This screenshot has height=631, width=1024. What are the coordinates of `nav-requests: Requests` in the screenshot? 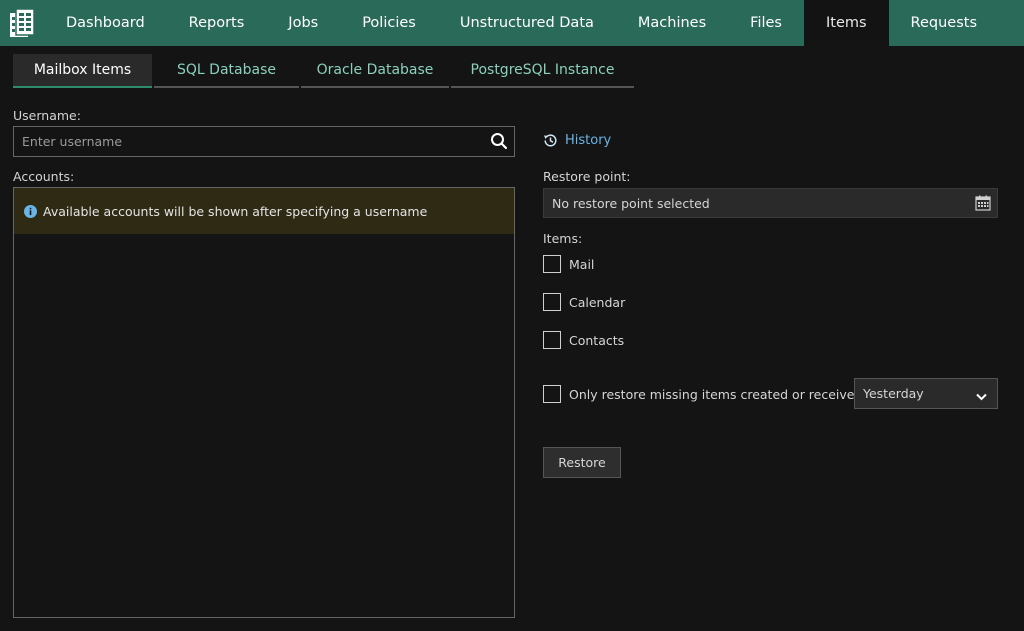 It's located at (944, 23).